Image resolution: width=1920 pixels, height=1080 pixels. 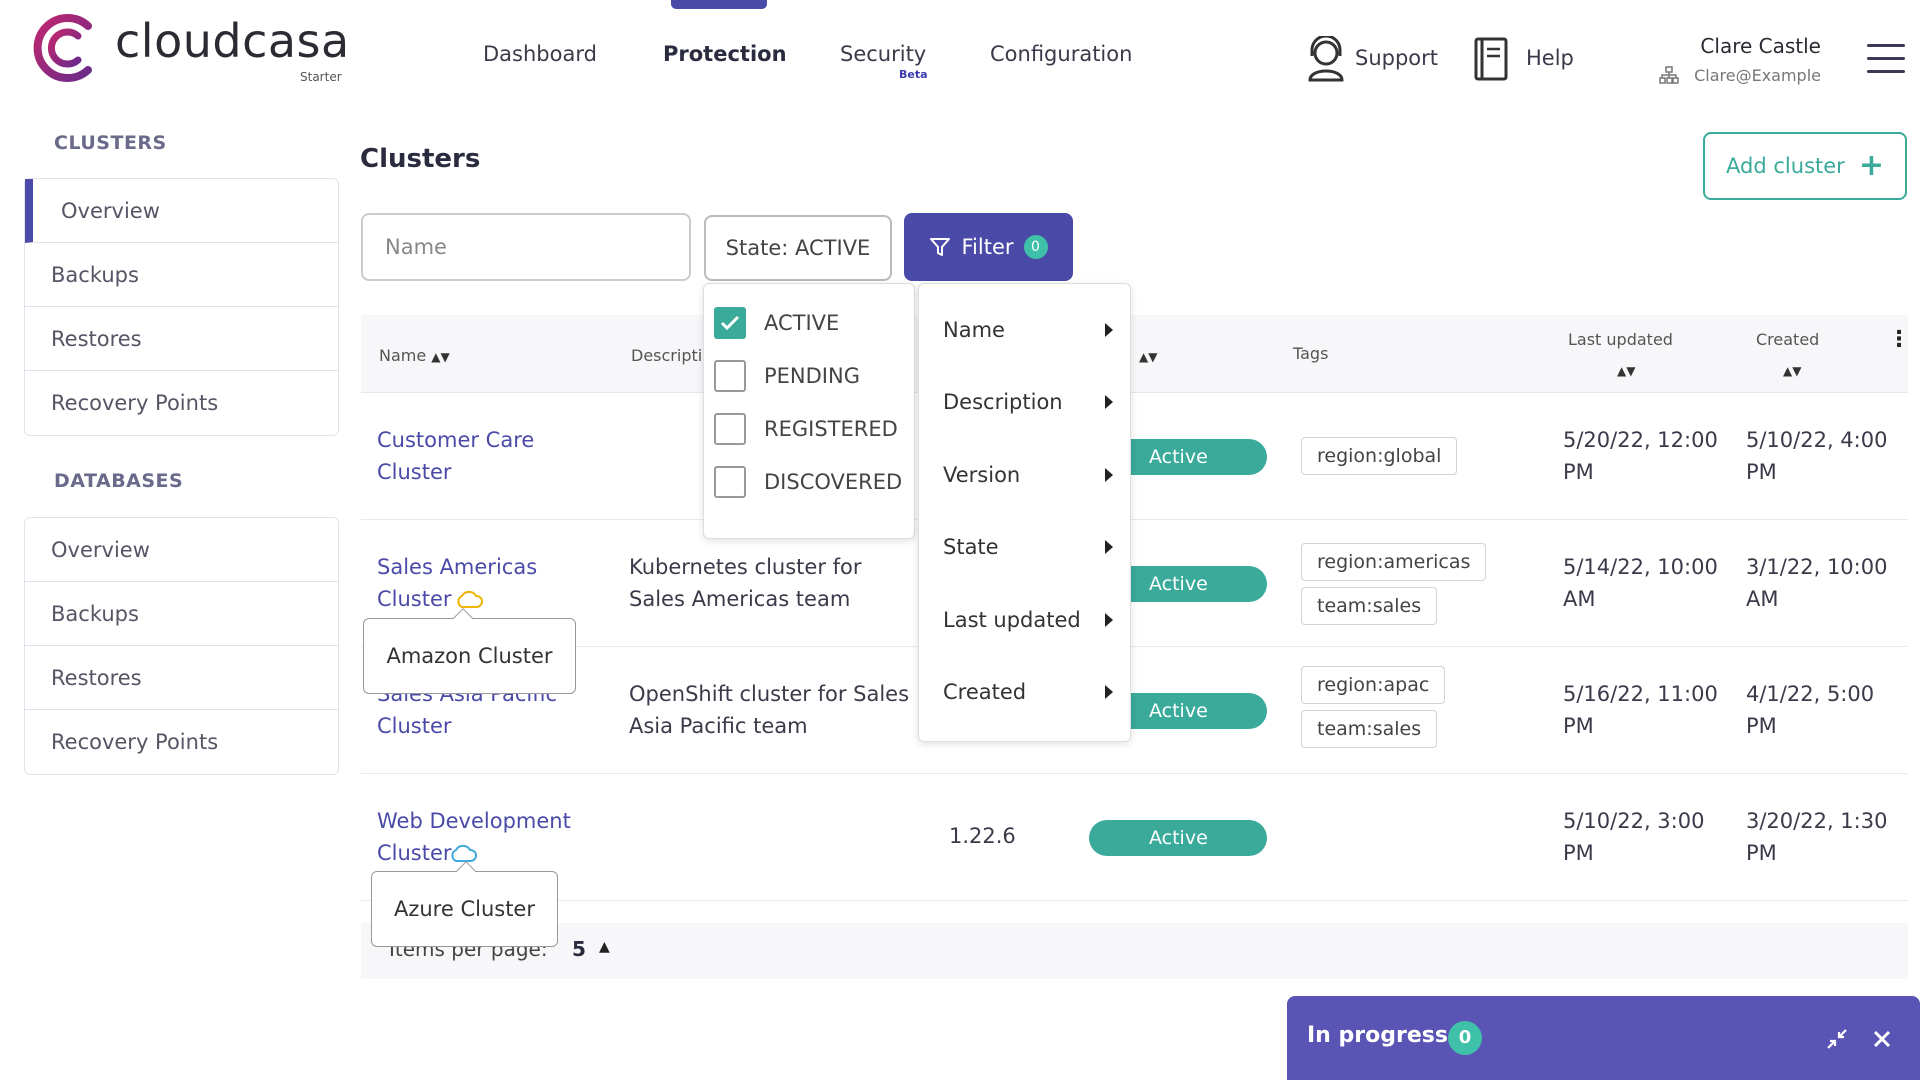 What do you see at coordinates (1028, 547) in the screenshot?
I see `filter-menu-item-state: State` at bounding box center [1028, 547].